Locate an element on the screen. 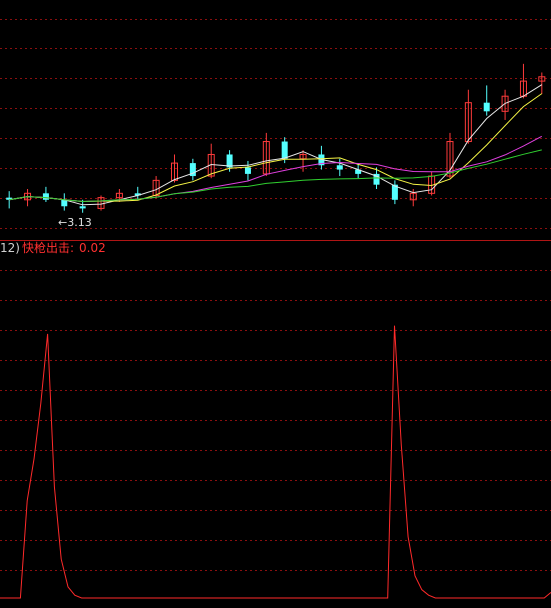  low-price-label: ←3.13 is located at coordinates (75, 222).